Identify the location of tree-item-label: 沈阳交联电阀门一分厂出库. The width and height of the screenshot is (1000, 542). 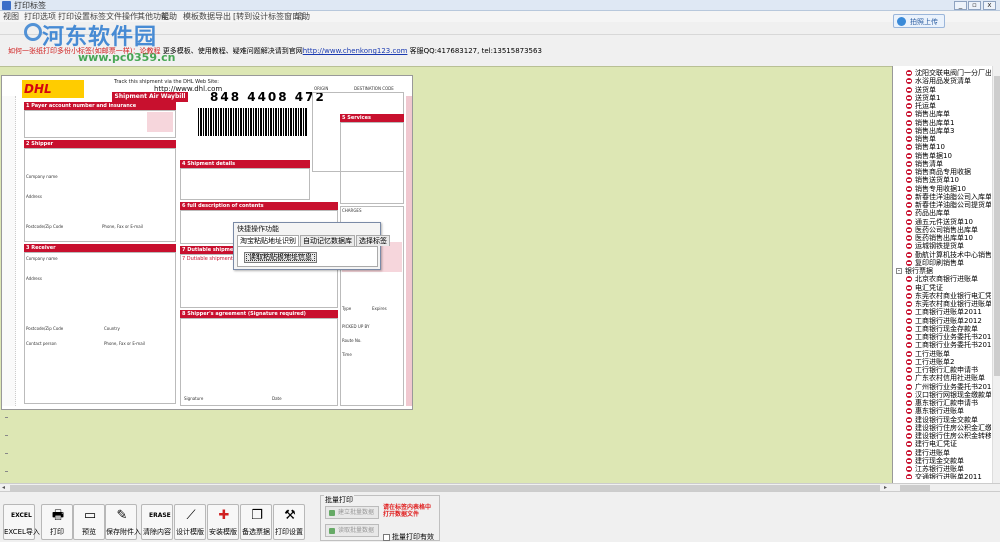
(953, 73).